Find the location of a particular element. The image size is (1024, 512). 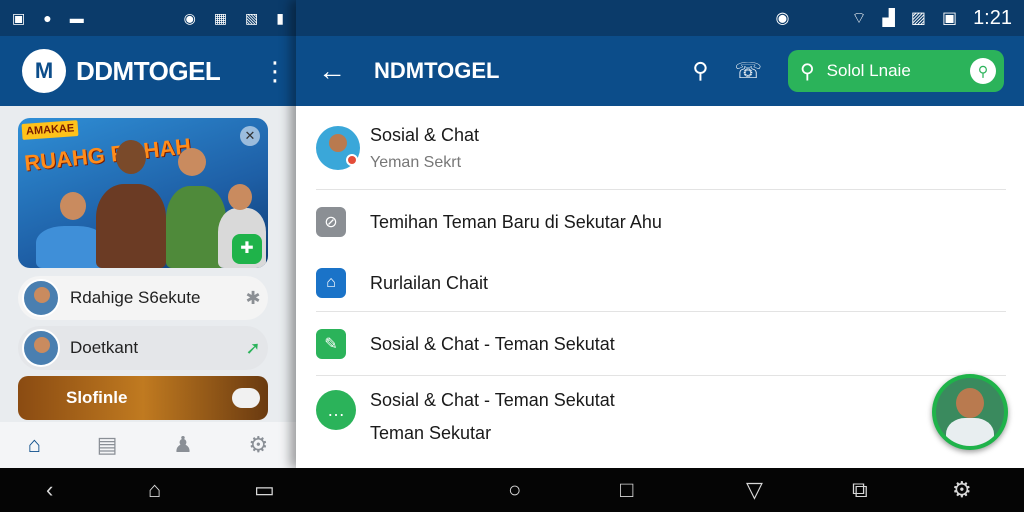

status-badge is located at coordinates (352, 160).